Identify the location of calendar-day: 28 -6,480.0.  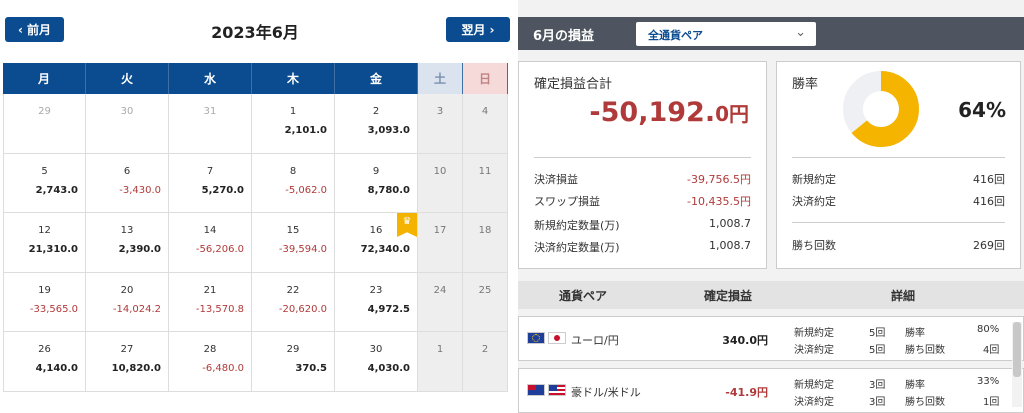
(210, 361).